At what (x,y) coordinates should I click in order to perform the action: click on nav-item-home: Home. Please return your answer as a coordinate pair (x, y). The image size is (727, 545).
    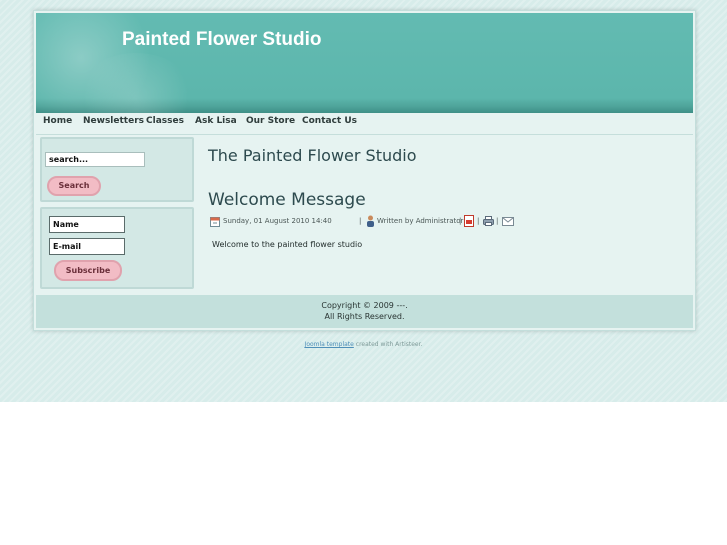
    Looking at the image, I should click on (57, 121).